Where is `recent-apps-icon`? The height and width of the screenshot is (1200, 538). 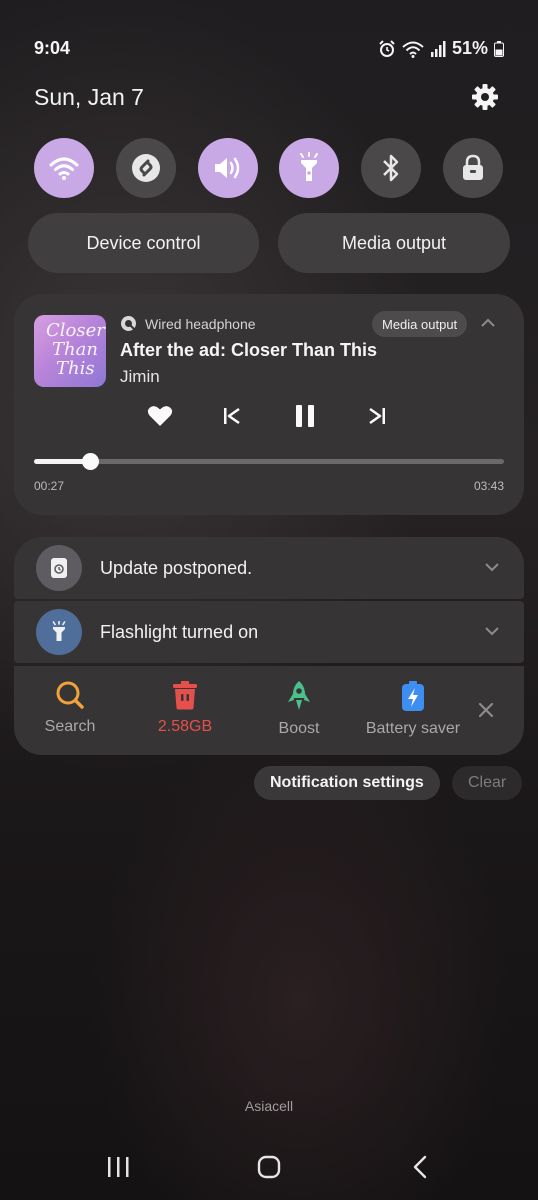 recent-apps-icon is located at coordinates (118, 1167).